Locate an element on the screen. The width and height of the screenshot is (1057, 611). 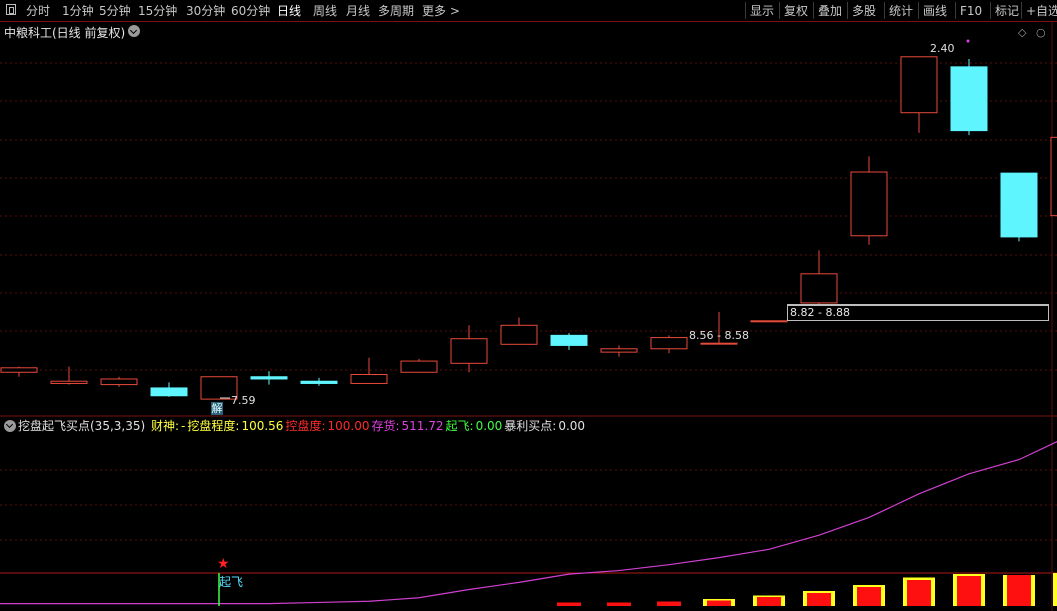
toolbar-button-6: F10 is located at coordinates (971, 11).